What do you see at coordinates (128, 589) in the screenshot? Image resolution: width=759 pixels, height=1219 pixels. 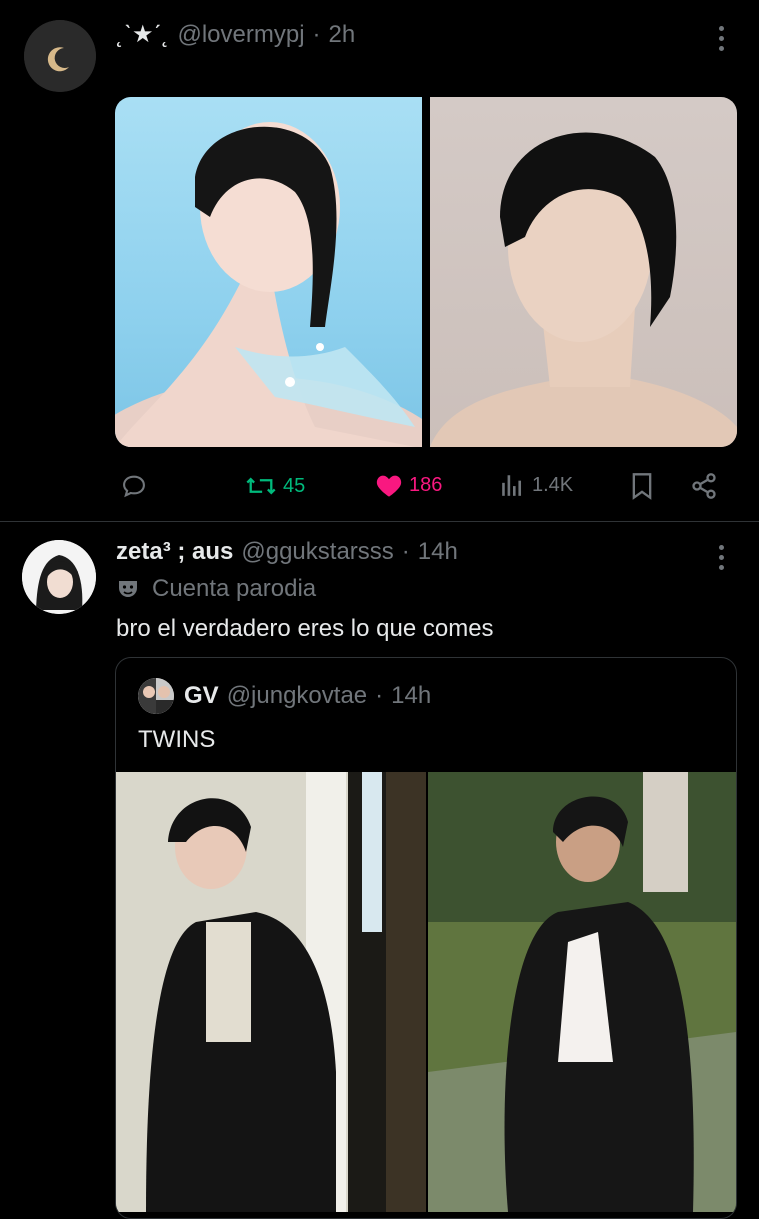 I see `parody-mask-icon` at bounding box center [128, 589].